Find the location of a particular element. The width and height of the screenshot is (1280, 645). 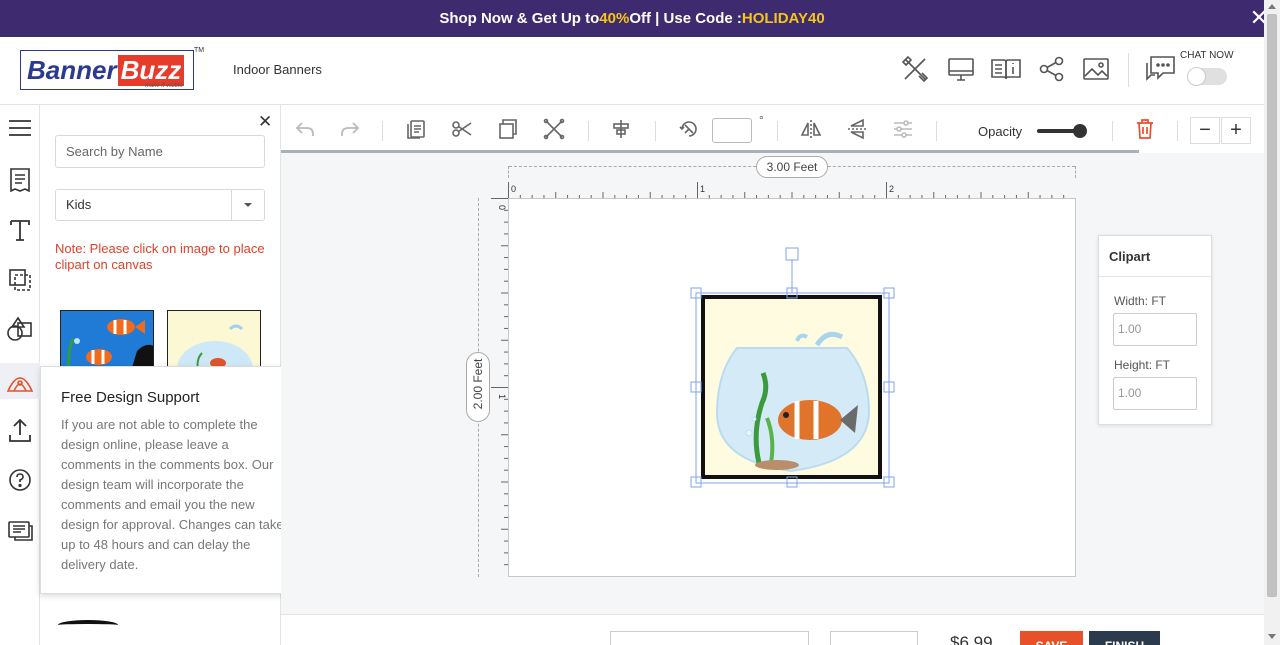

promo-prefix: Shop Now & Get Up to is located at coordinates (519, 18).